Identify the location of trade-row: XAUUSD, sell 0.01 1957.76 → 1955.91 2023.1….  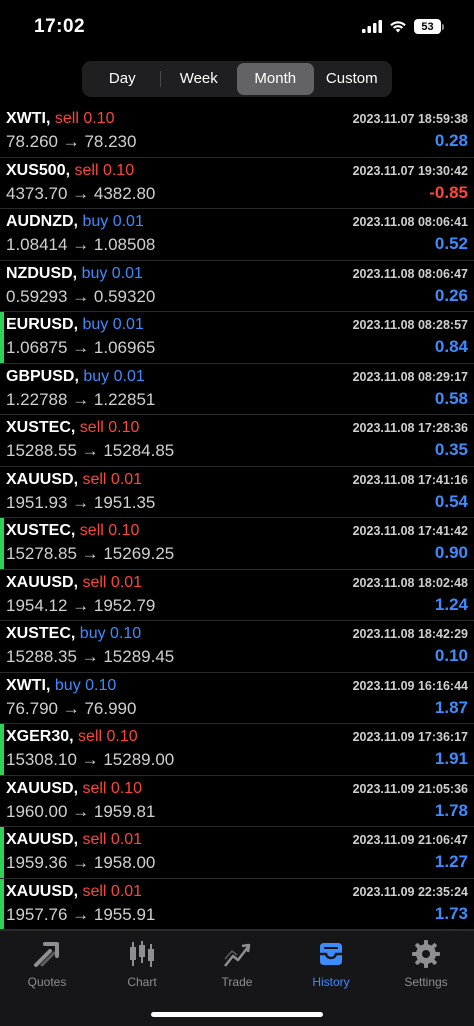
(237, 904).